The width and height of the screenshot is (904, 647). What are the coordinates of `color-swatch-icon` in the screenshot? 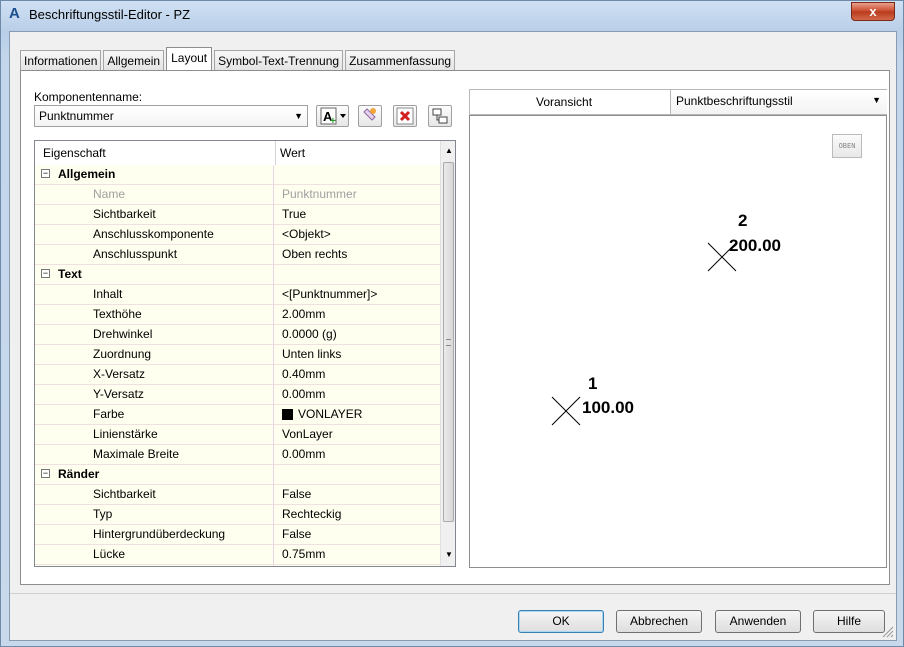 It's located at (287, 415).